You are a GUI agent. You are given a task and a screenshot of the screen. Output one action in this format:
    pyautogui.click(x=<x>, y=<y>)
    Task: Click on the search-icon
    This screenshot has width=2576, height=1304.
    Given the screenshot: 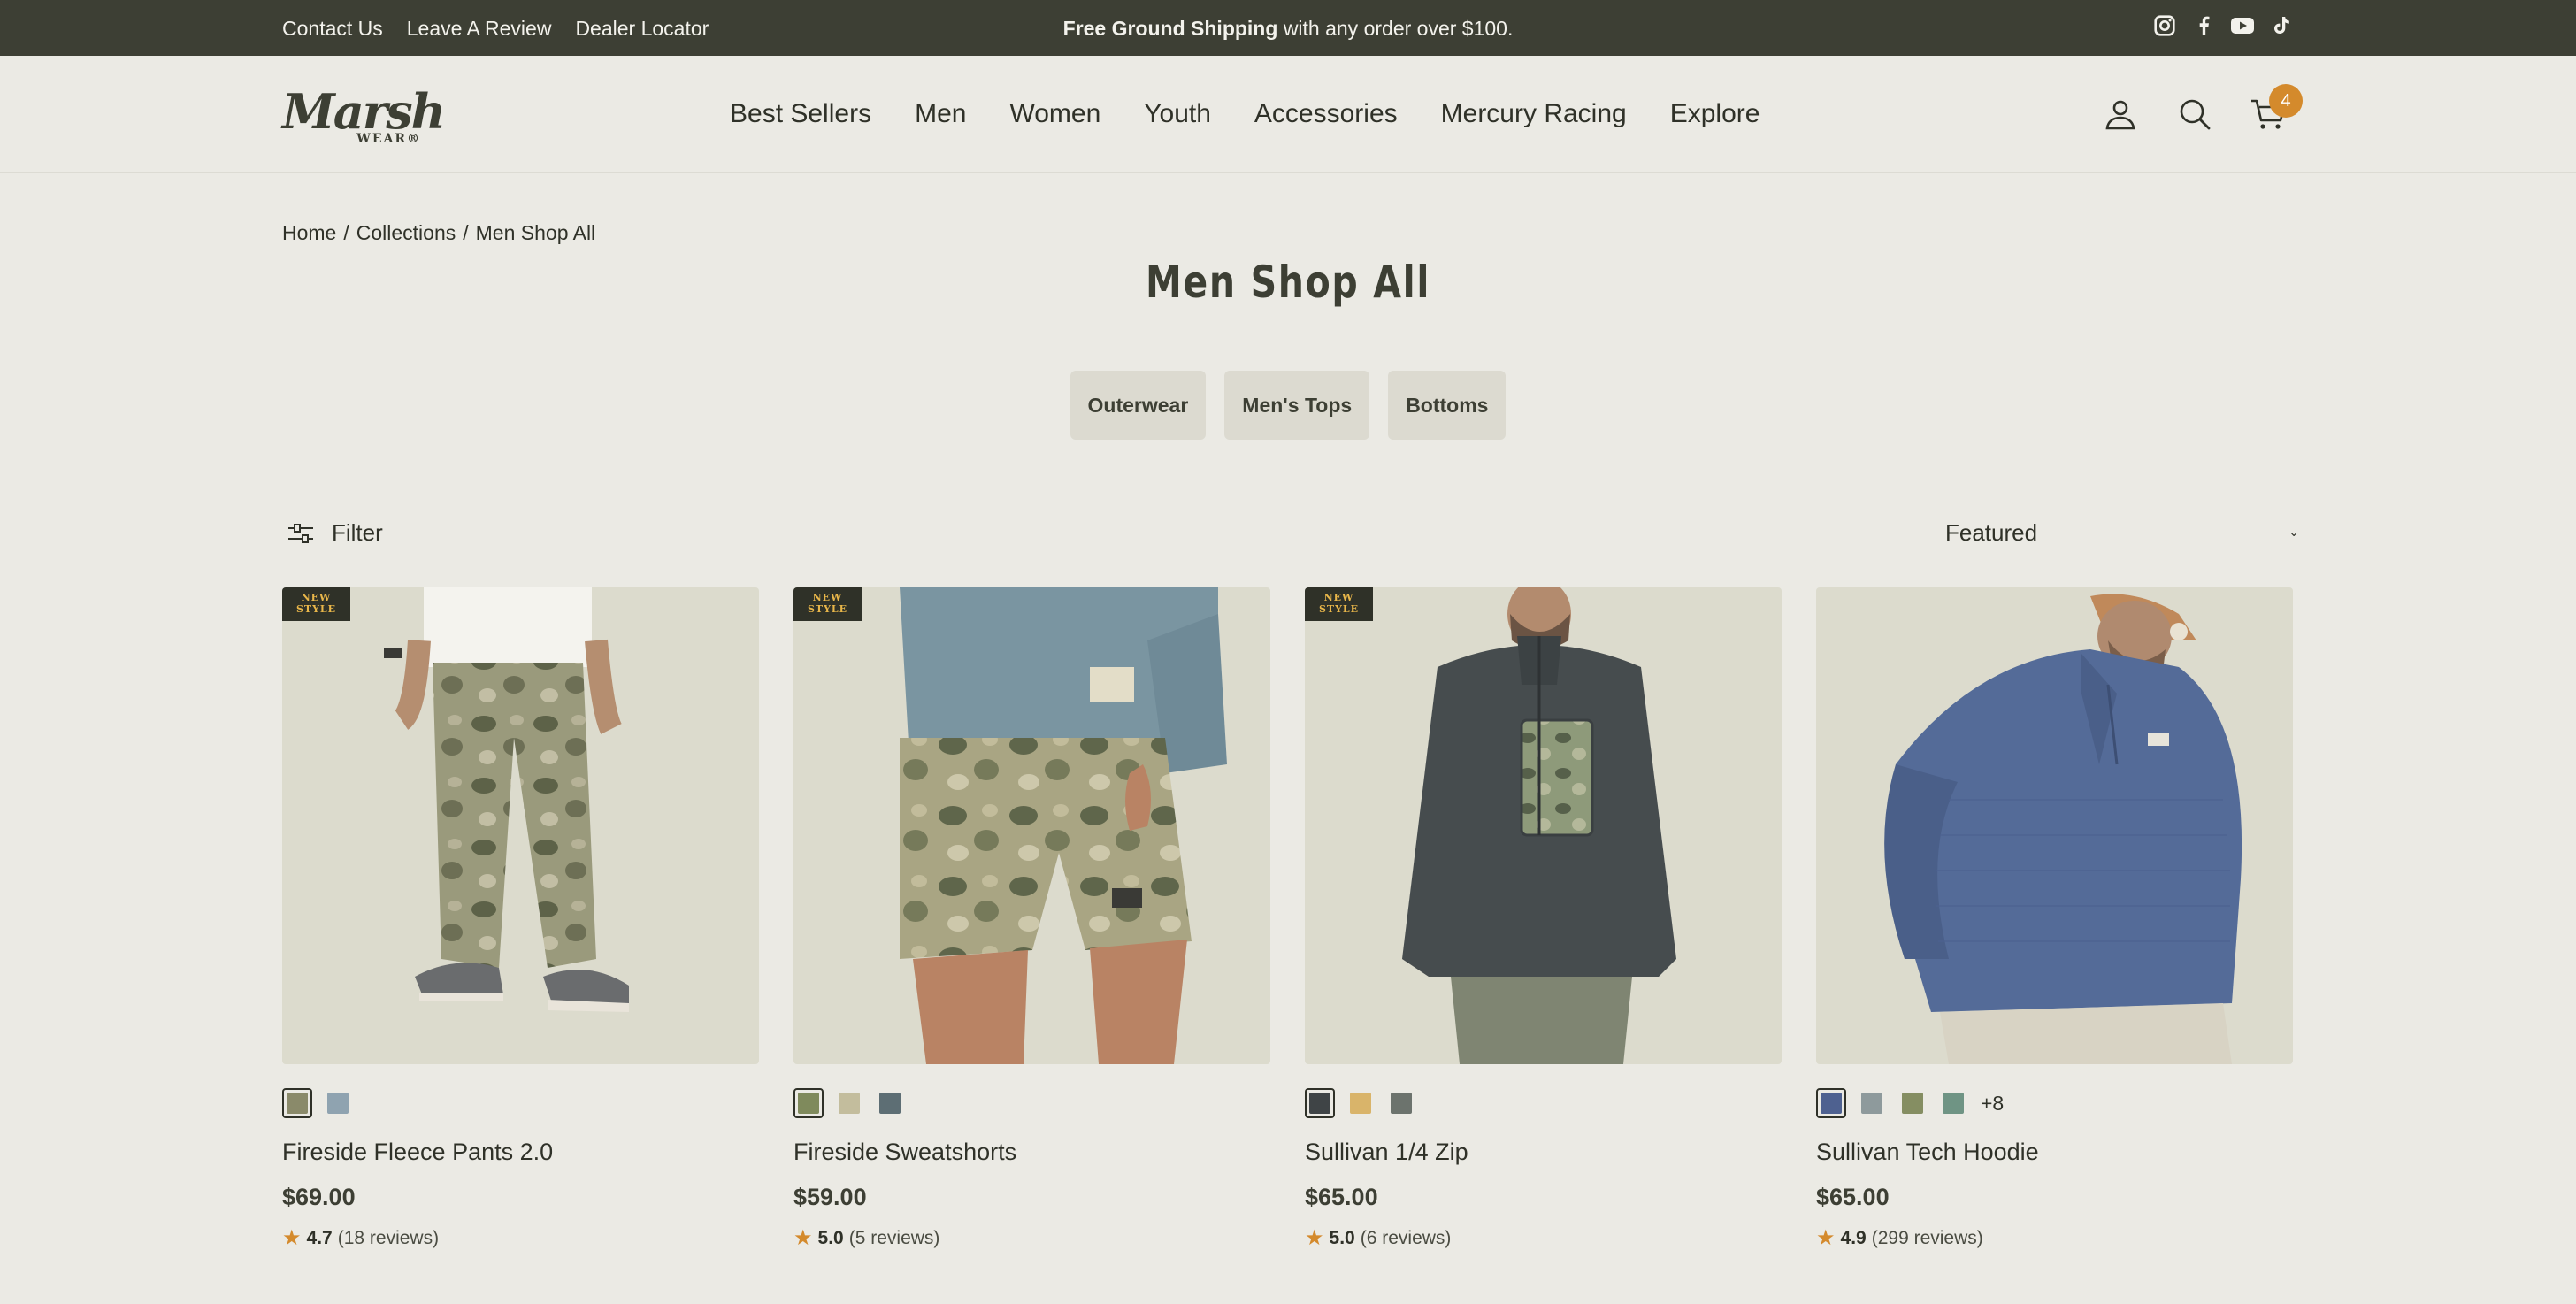 What is the action you would take?
    pyautogui.click(x=2194, y=114)
    